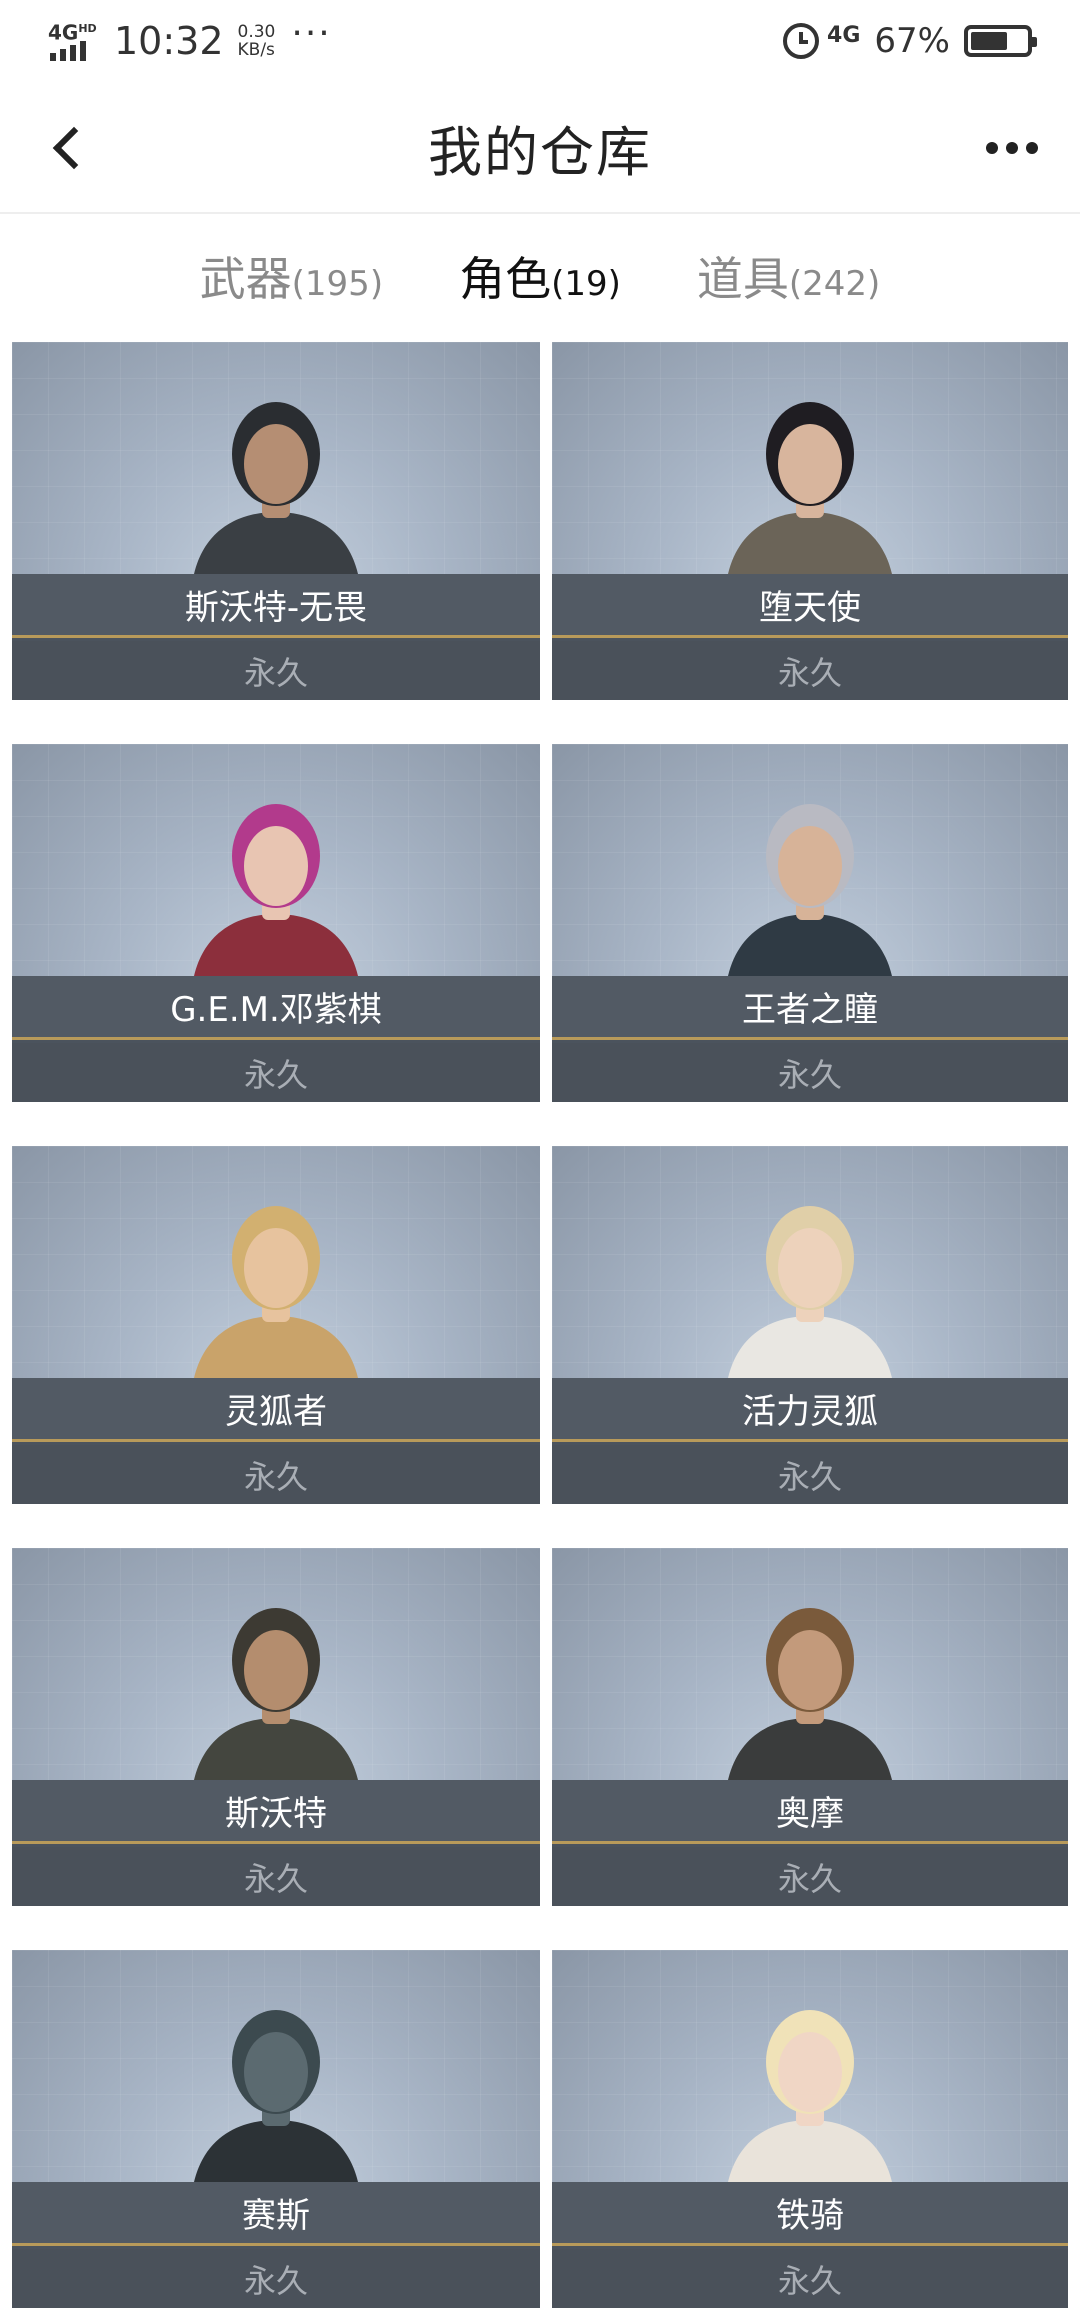 This screenshot has height=2308, width=1080. I want to click on signal-icon: 4GHD, so click(74, 41).